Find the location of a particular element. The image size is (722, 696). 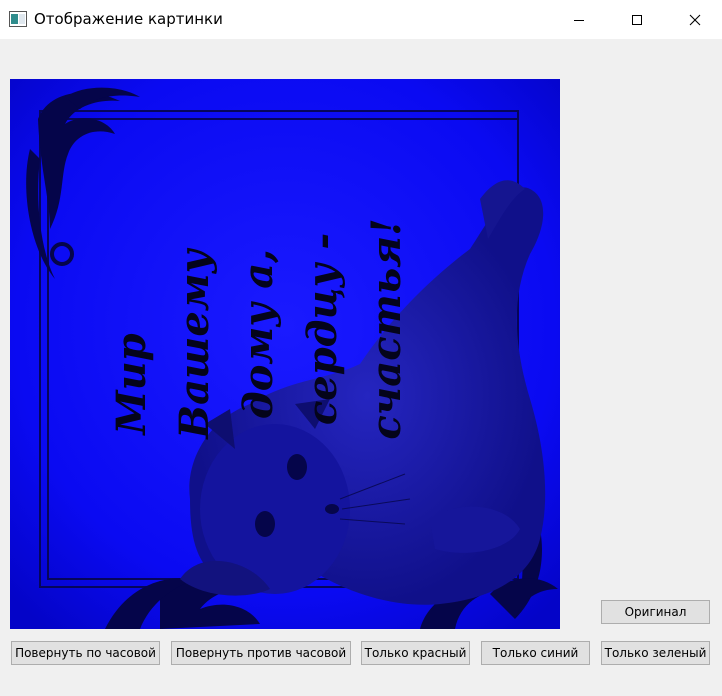

caption-line-2: Вашему is located at coordinates (194, 343).